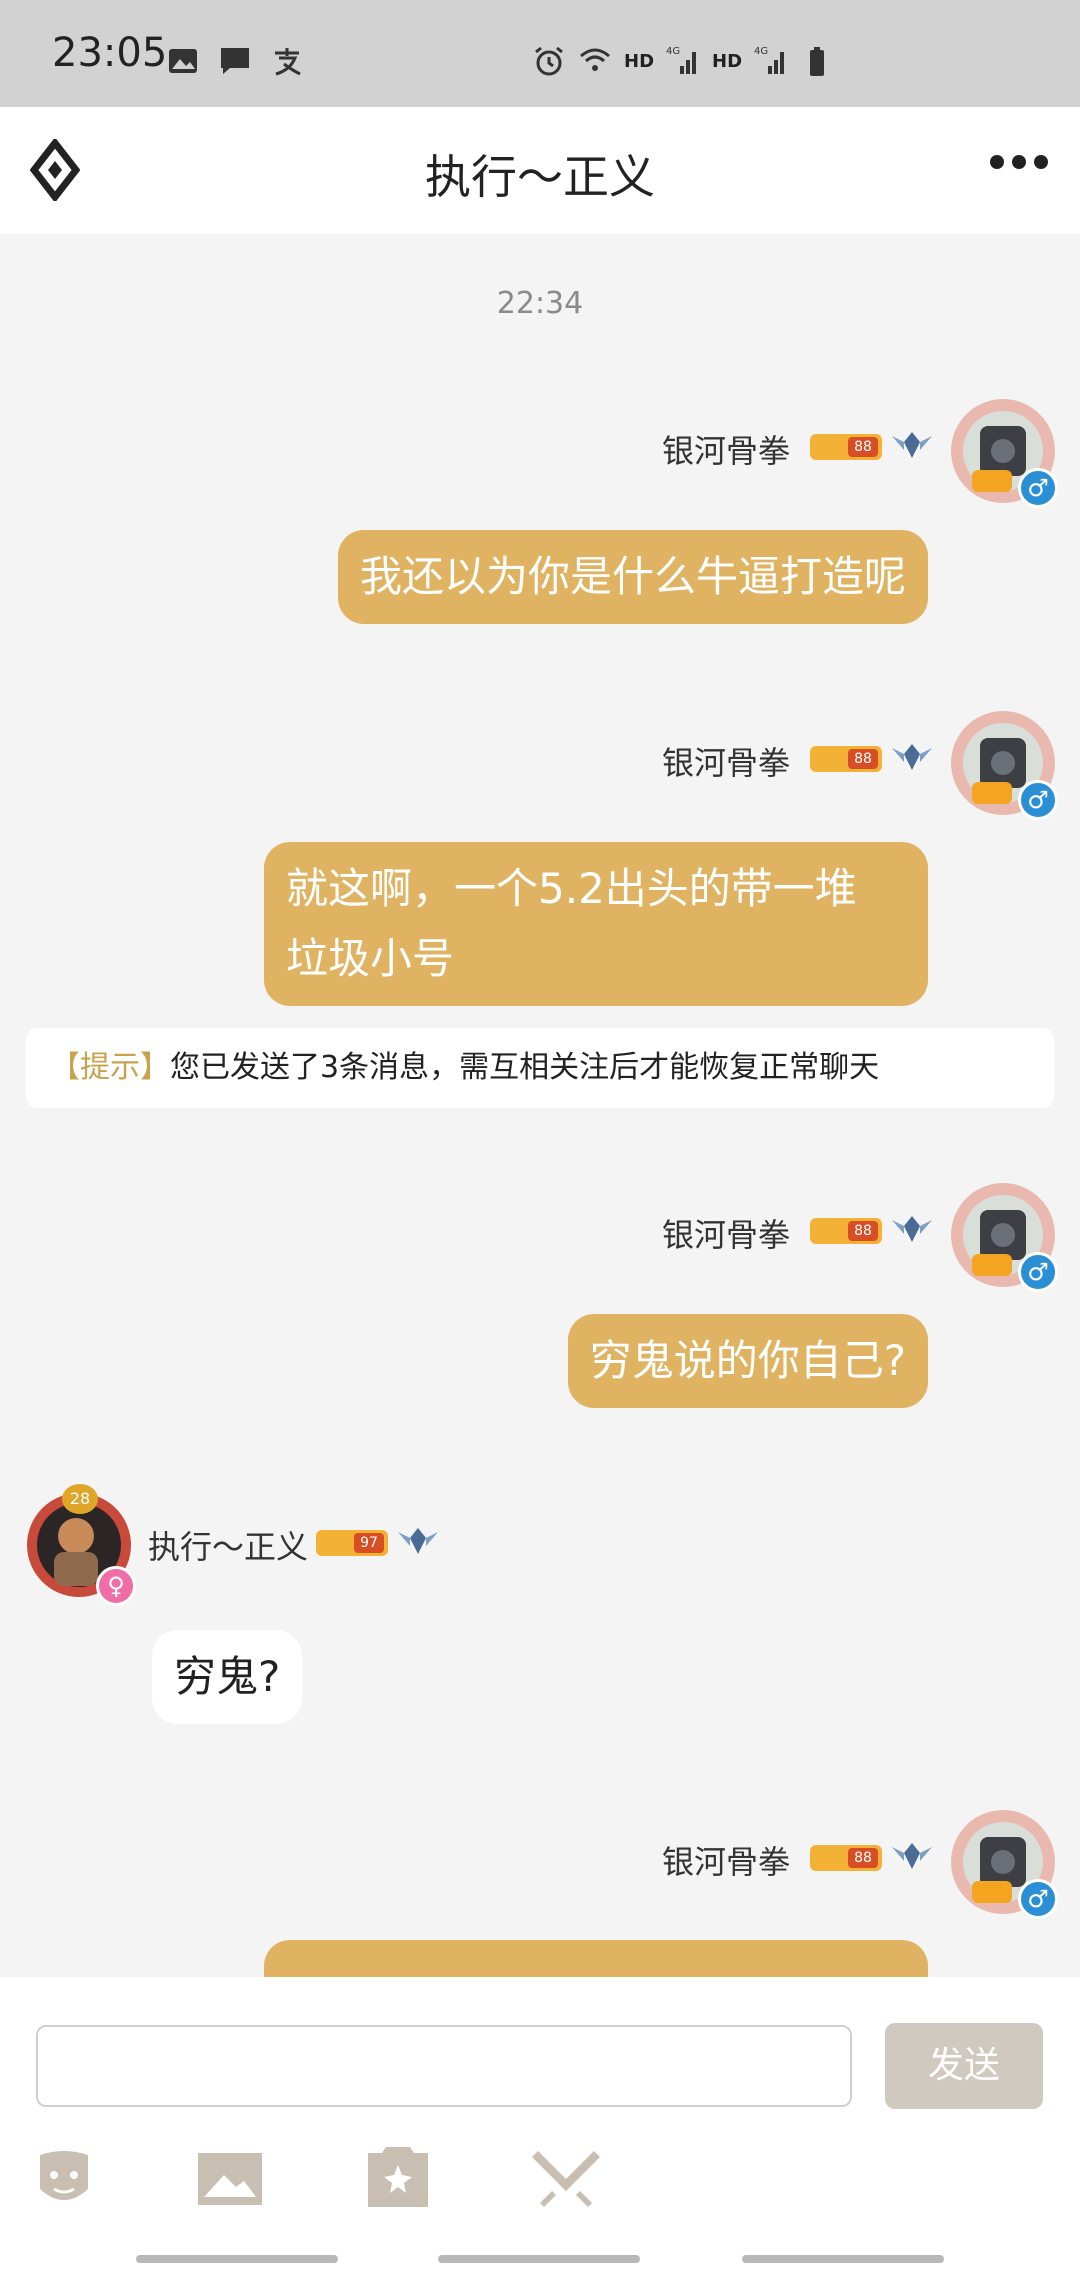 The image size is (1080, 2280). Describe the element at coordinates (370, 958) in the screenshot. I see `message-line: 垃圾小号` at that location.